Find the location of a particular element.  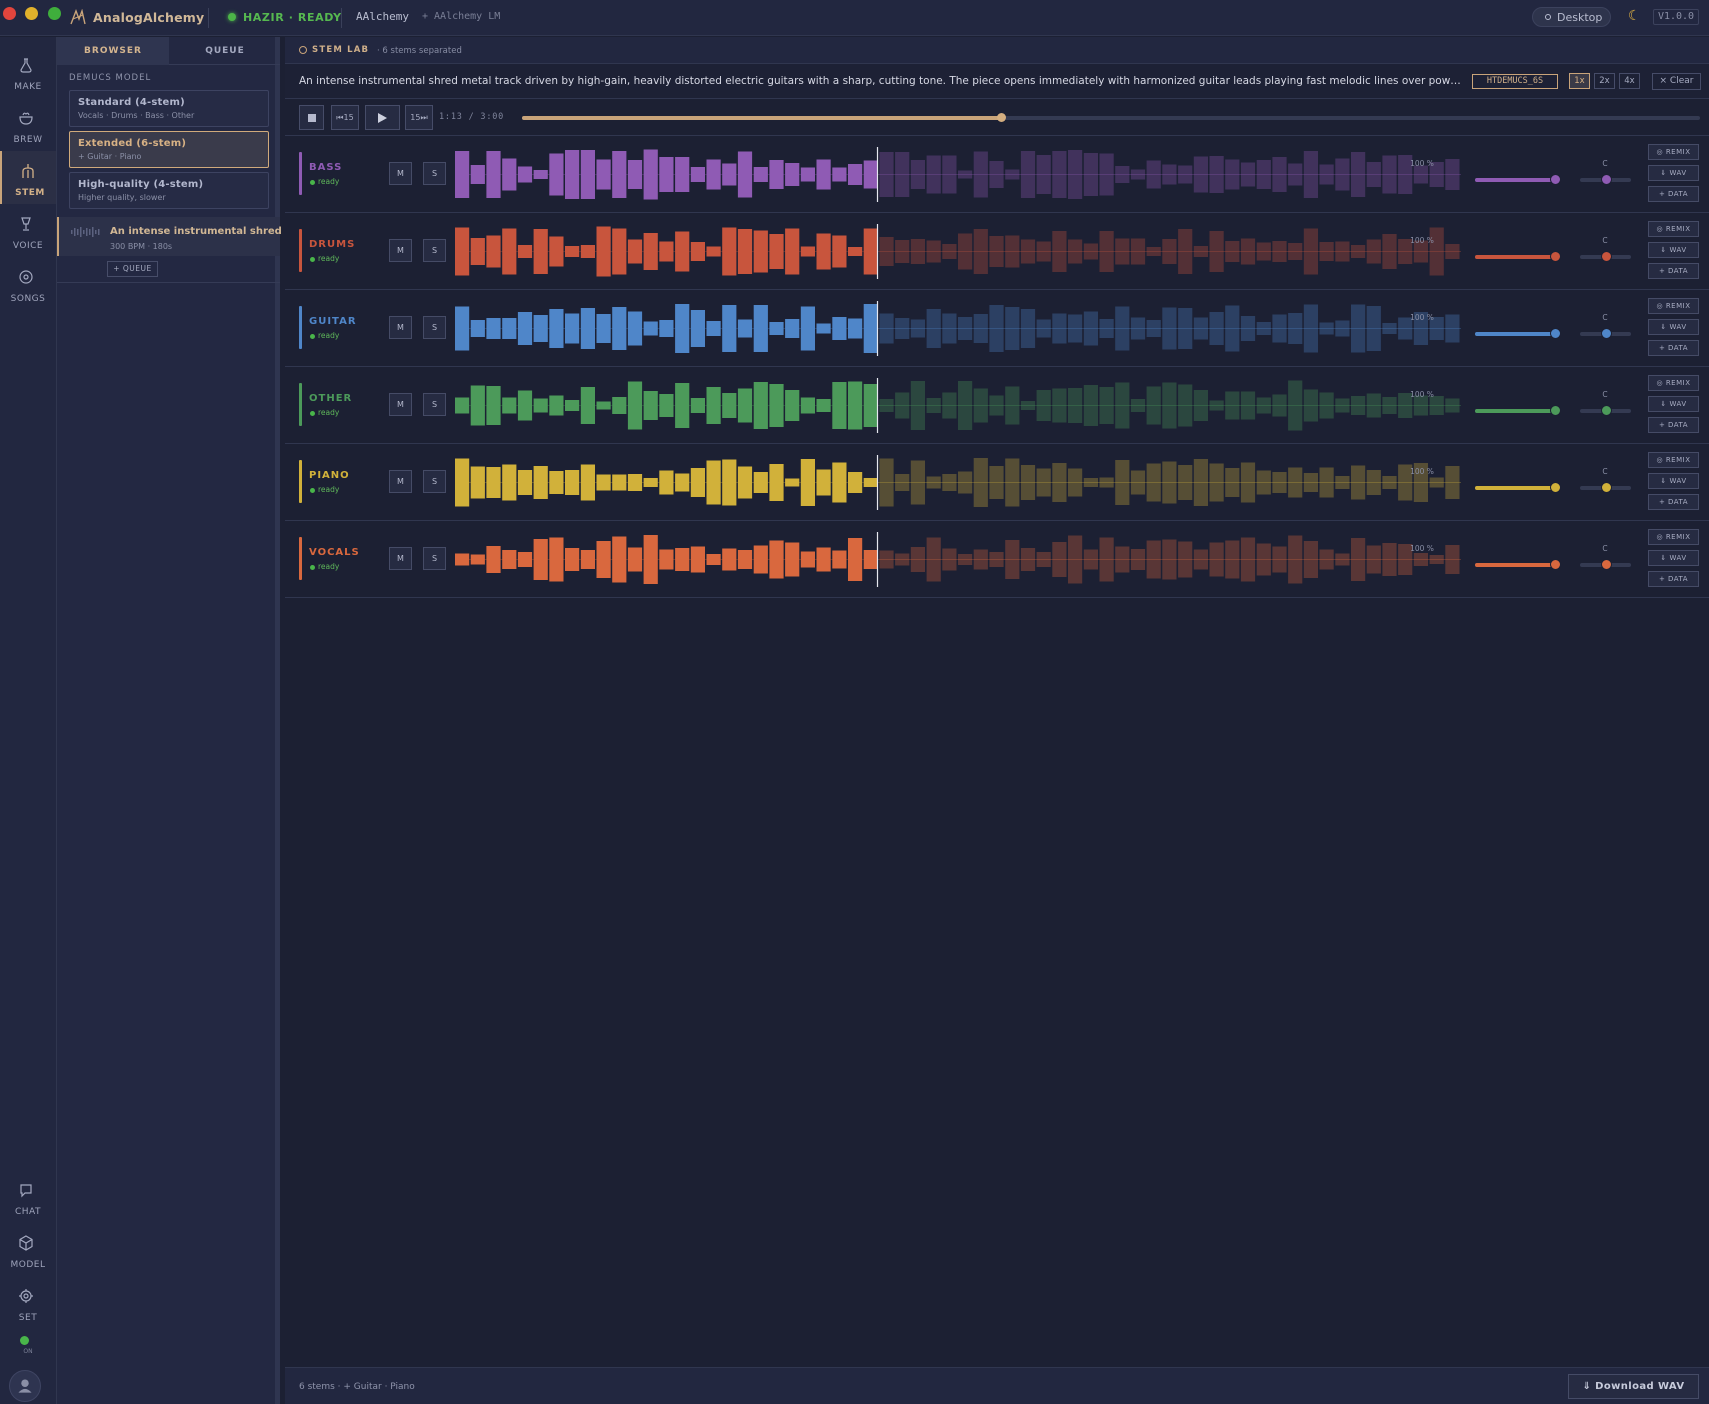

nav-voice: VOICE is located at coordinates (28, 230).